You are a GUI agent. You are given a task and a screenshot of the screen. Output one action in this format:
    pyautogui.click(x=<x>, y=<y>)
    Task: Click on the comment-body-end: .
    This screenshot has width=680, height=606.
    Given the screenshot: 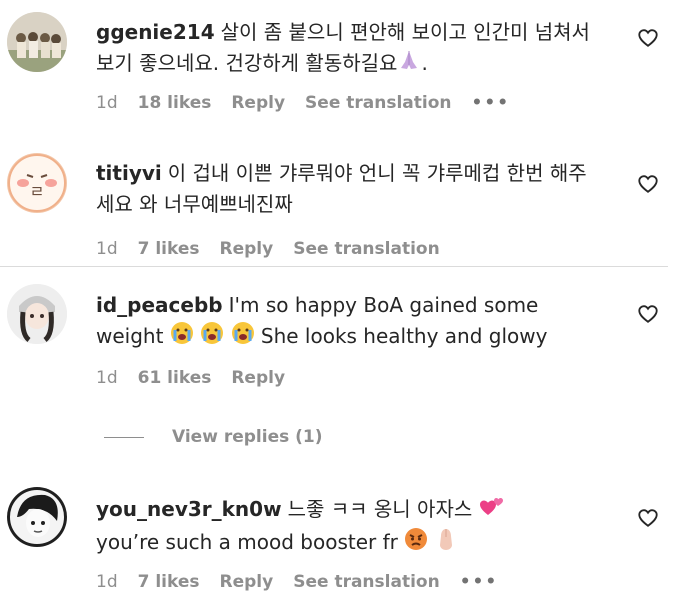 What is the action you would take?
    pyautogui.click(x=424, y=63)
    